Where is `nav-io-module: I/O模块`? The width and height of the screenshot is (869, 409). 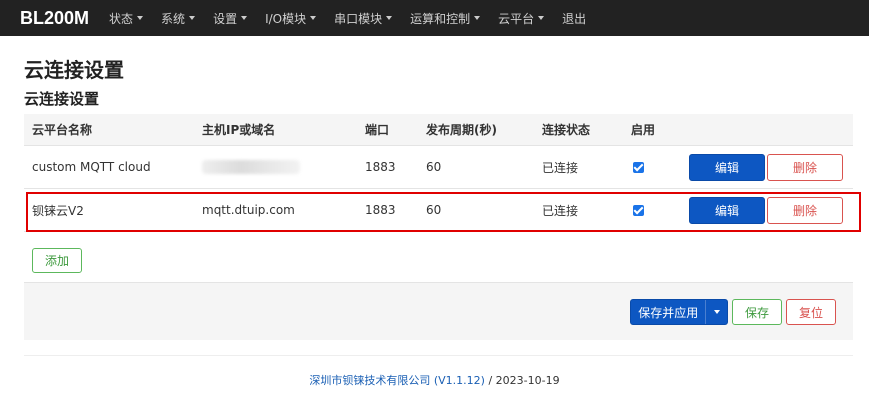 nav-io-module: I/O模块 is located at coordinates (291, 18).